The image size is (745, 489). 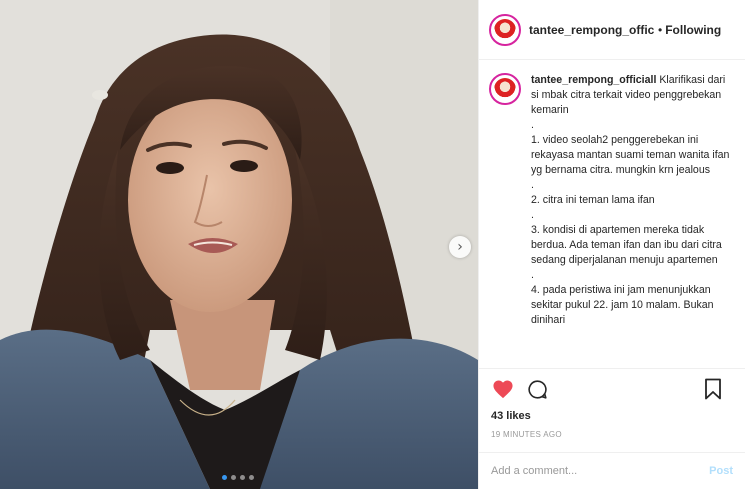 I want to click on caption-line: 2. citra ini teman lama ifan, so click(x=593, y=200).